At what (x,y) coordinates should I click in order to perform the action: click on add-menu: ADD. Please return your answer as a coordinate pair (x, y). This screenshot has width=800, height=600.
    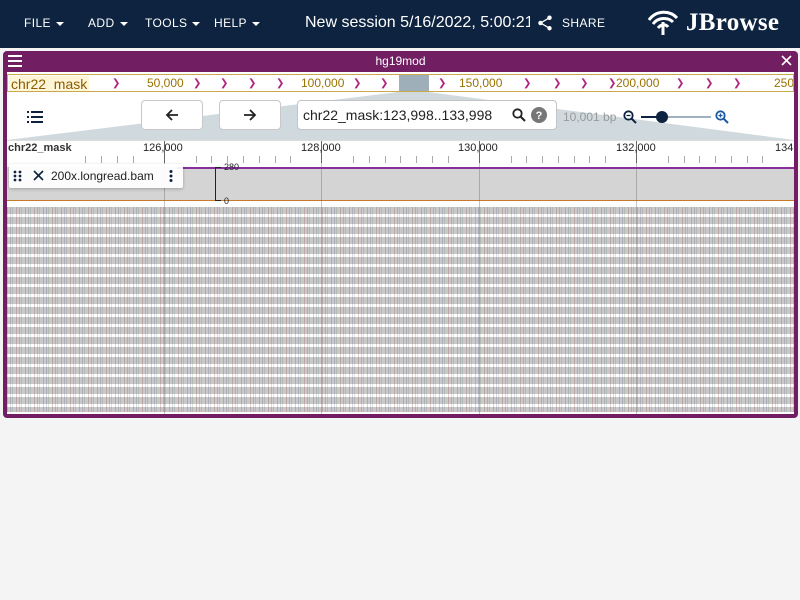
    Looking at the image, I should click on (108, 23).